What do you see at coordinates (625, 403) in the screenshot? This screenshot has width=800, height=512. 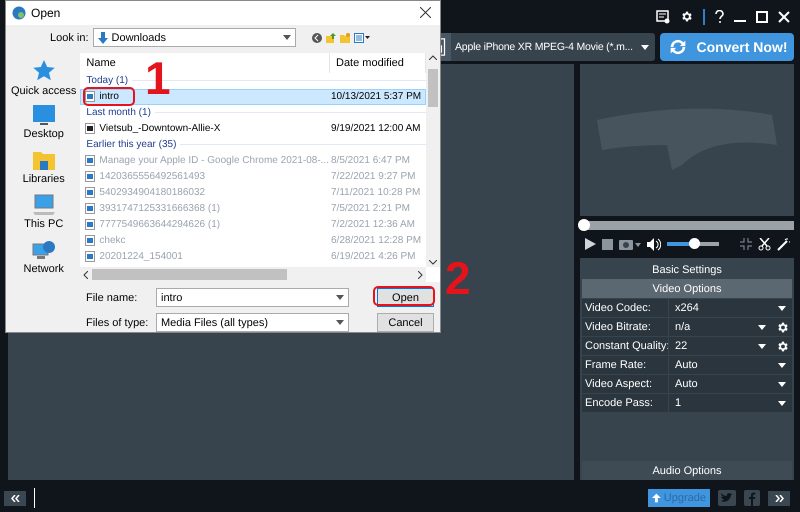 I see `setting-label: Encode Pass:` at bounding box center [625, 403].